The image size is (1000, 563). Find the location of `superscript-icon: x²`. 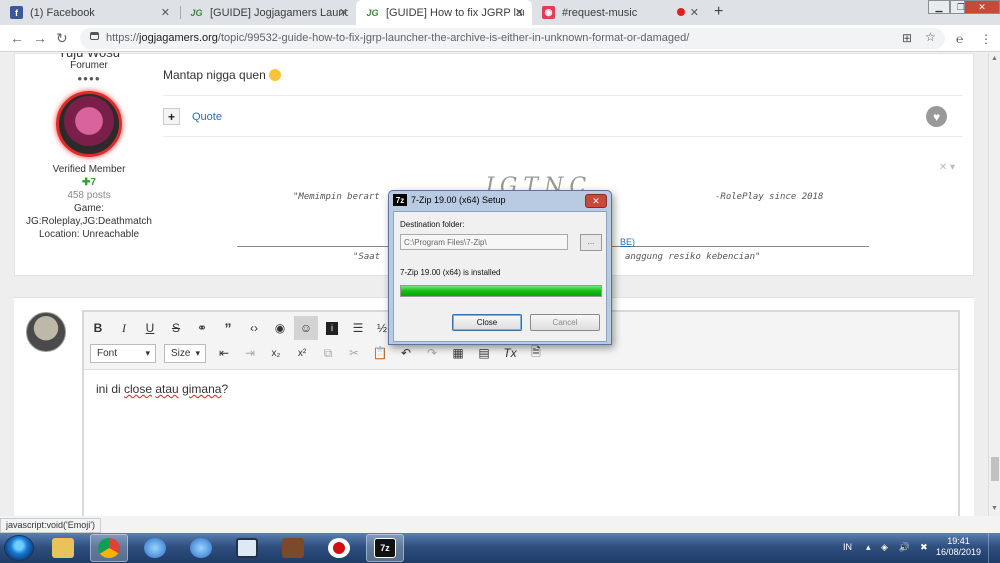

superscript-icon: x² is located at coordinates (302, 353).